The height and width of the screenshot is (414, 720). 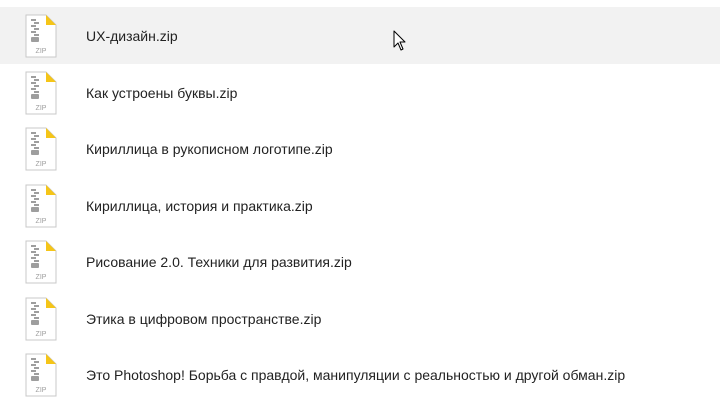 I want to click on file-row: ZIP Кириллица в рукописном логотипе.zip, so click(x=360, y=148).